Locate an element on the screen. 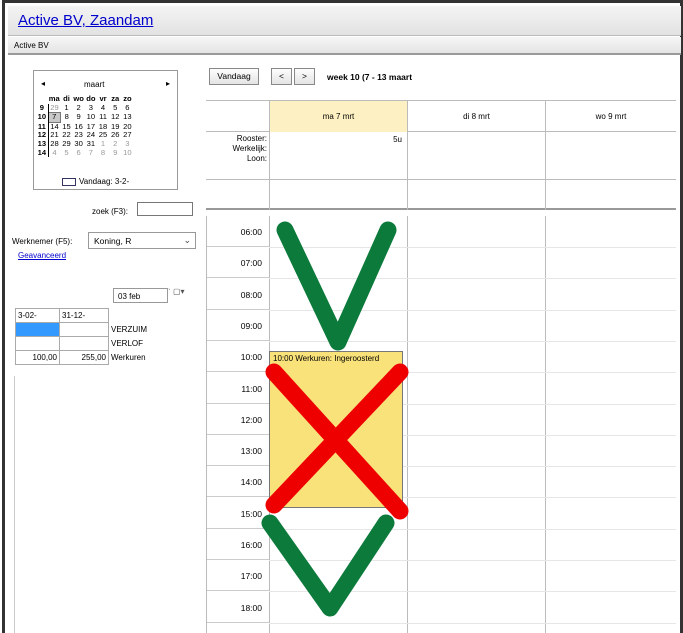 This screenshot has width=683, height=633. loon-label: Loon: is located at coordinates (256, 158).